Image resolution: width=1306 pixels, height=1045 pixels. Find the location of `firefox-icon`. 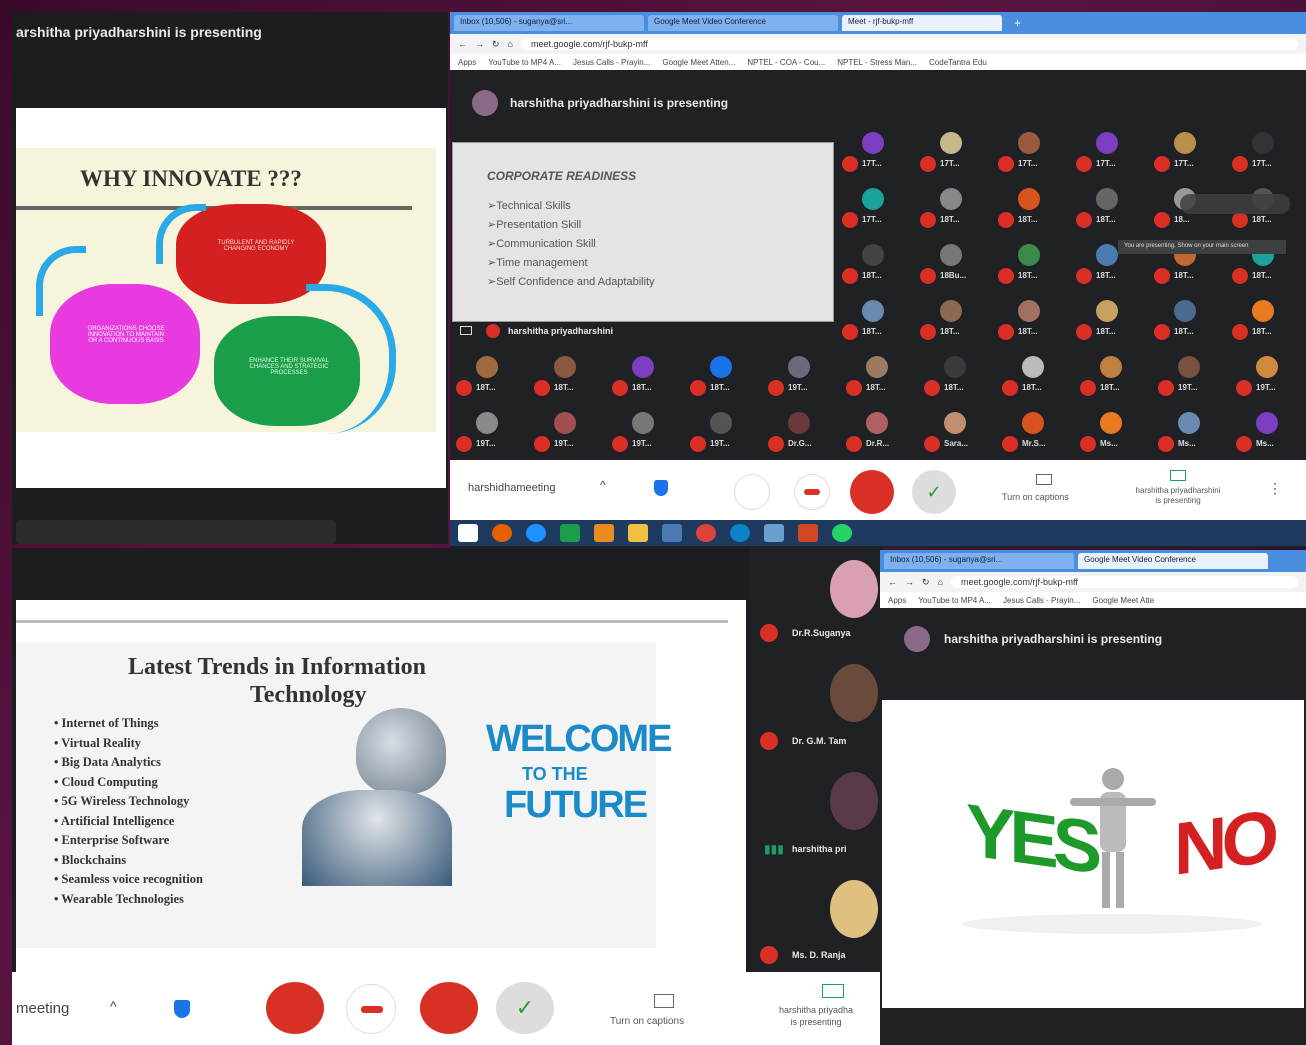

firefox-icon is located at coordinates (502, 533).